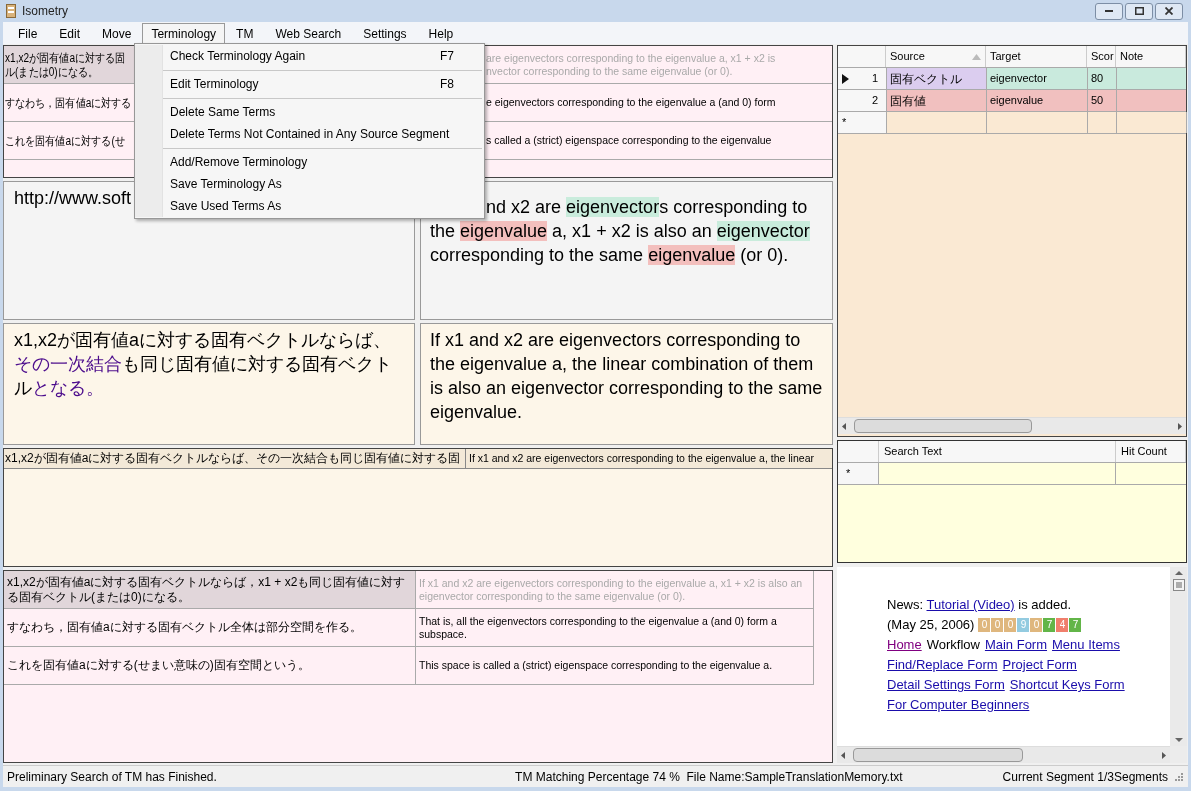 This screenshot has height=791, width=1191. What do you see at coordinates (1016, 645) in the screenshot?
I see `help-link: Main Form` at bounding box center [1016, 645].